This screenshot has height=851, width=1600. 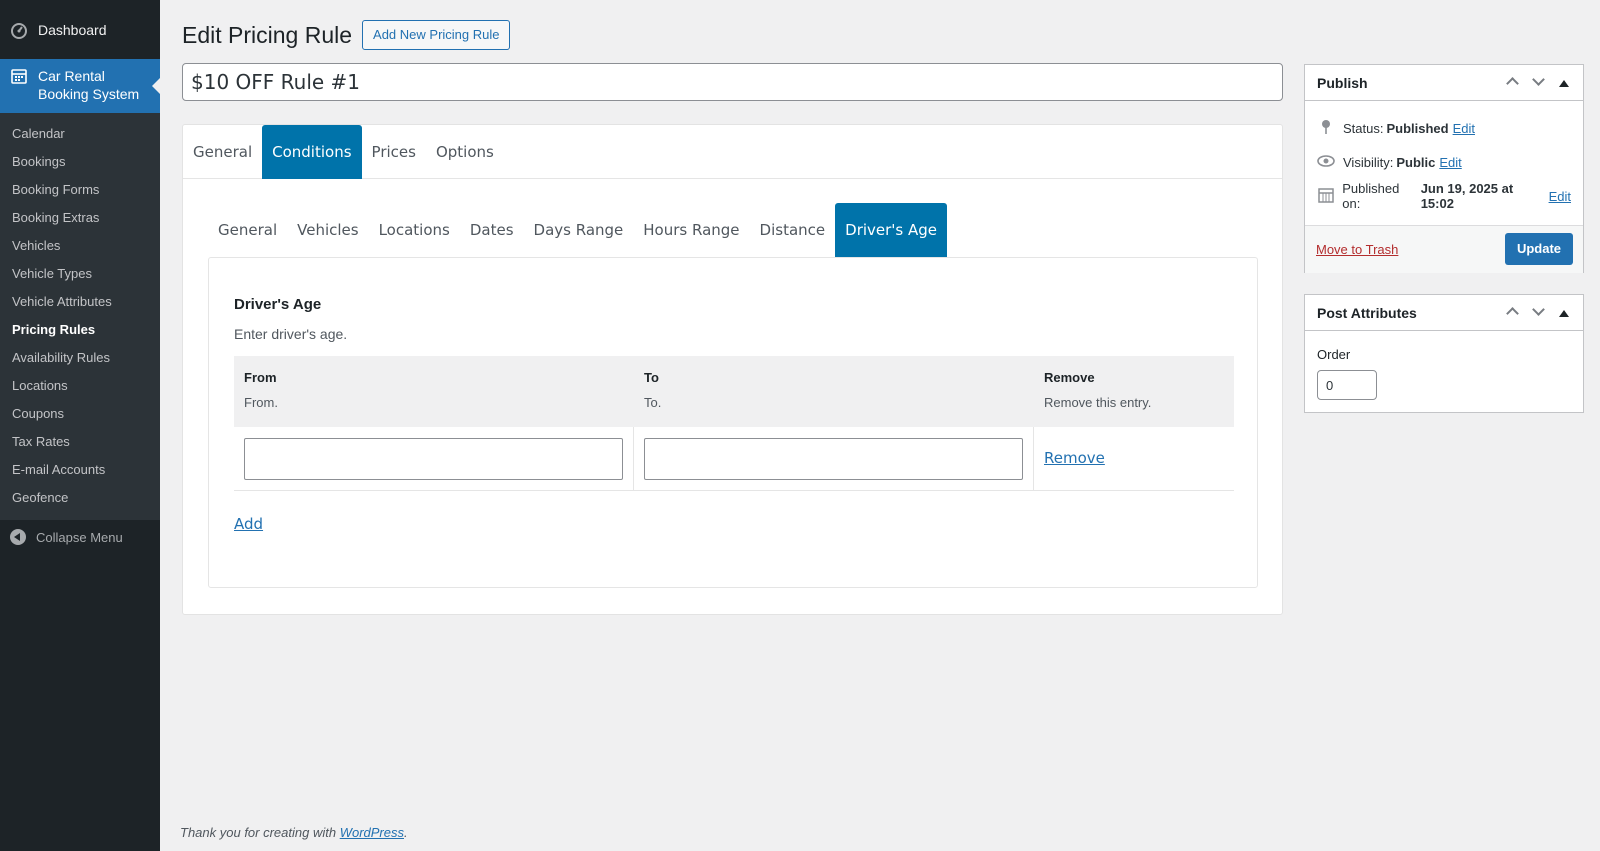 I want to click on menu-car-rental: Car Rental Booking System, so click(x=80, y=86).